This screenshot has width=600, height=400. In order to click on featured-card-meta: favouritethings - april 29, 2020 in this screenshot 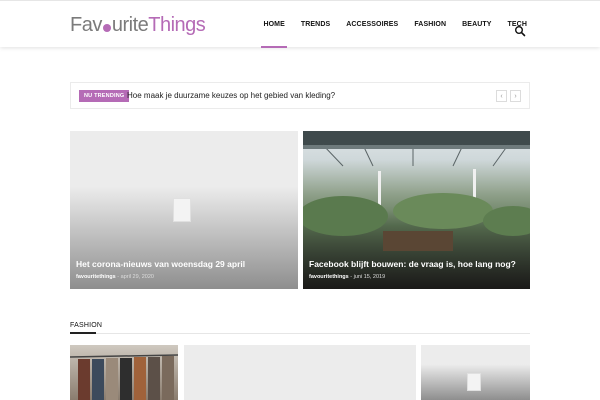, I will do `click(115, 277)`.